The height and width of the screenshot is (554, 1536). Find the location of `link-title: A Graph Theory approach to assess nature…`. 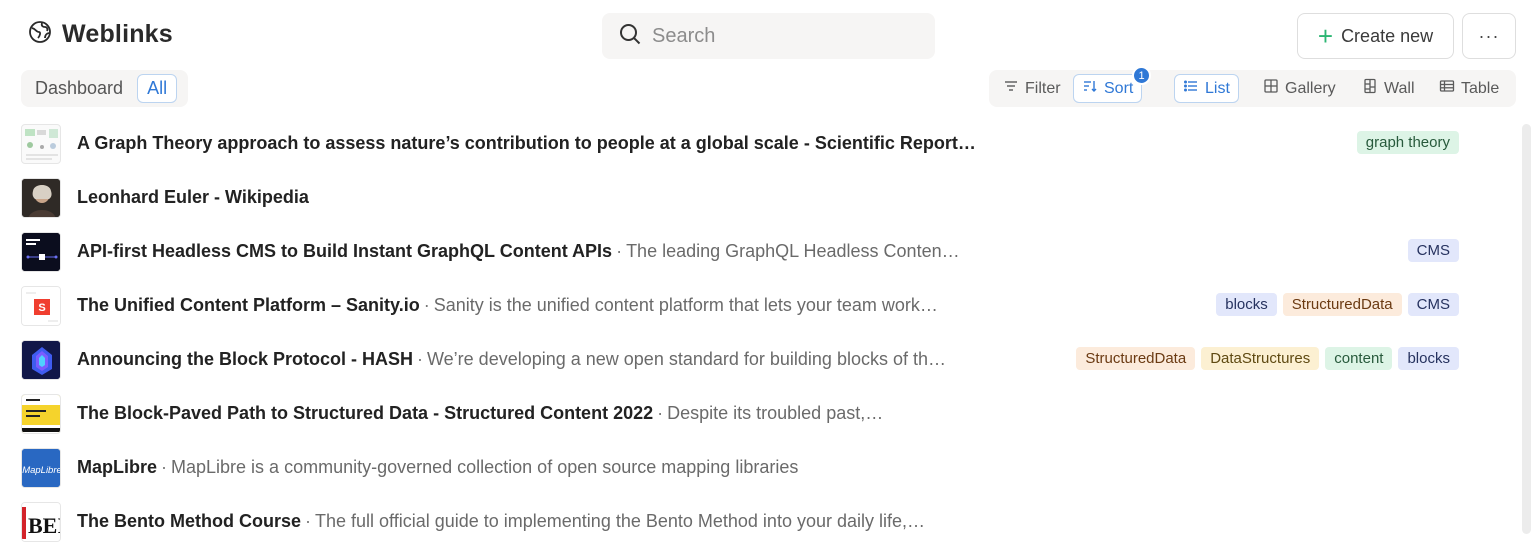

link-title: A Graph Theory approach to assess nature… is located at coordinates (526, 143).